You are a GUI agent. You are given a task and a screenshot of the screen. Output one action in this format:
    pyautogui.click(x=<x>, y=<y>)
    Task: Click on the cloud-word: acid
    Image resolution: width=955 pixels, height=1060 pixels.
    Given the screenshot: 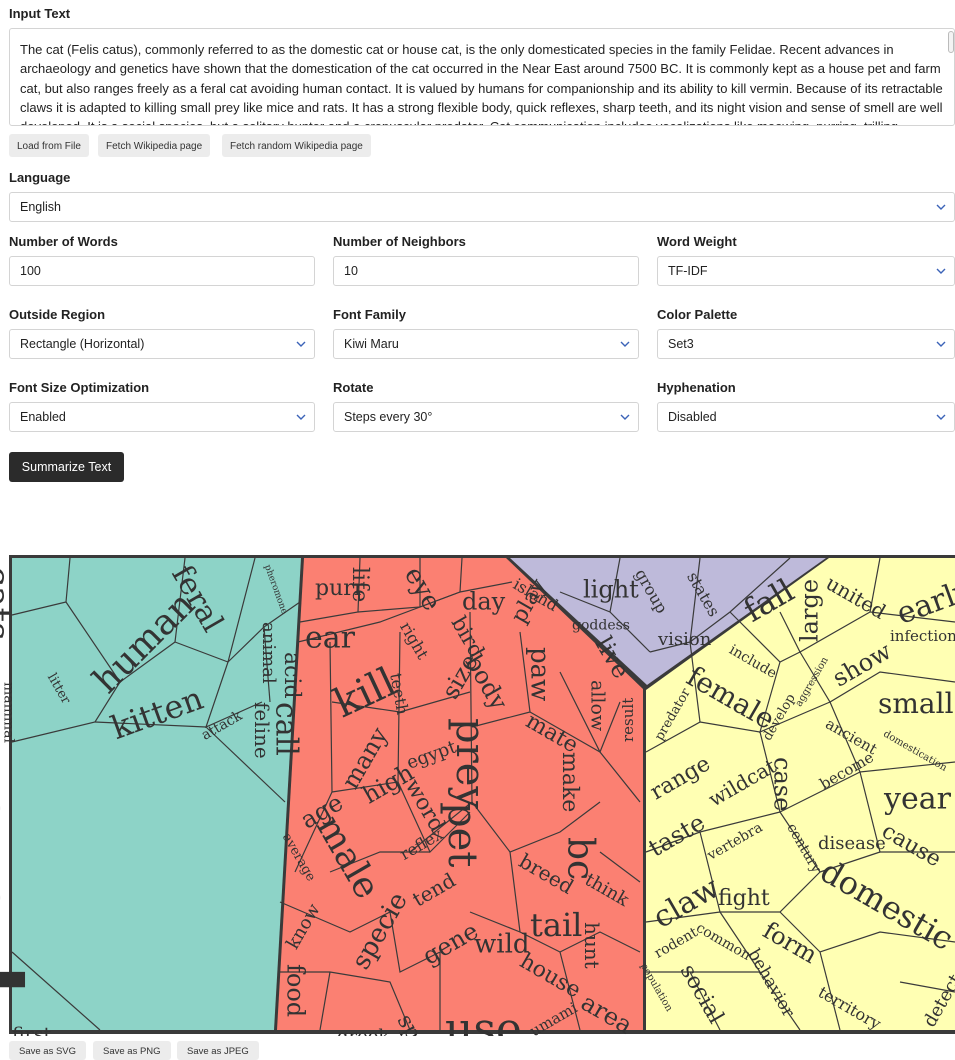 What is the action you would take?
    pyautogui.click(x=291, y=675)
    